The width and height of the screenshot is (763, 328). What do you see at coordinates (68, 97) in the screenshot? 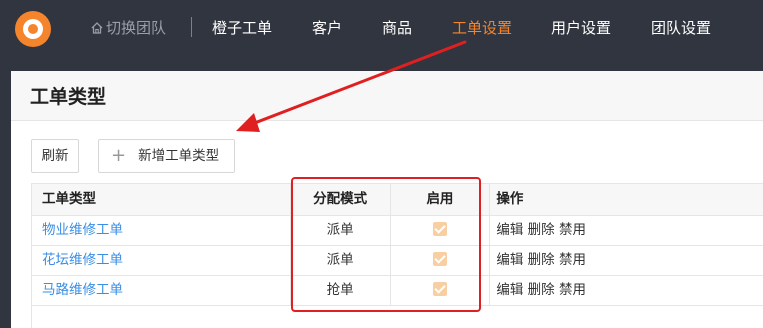
I see `page-title: 工单类型` at bounding box center [68, 97].